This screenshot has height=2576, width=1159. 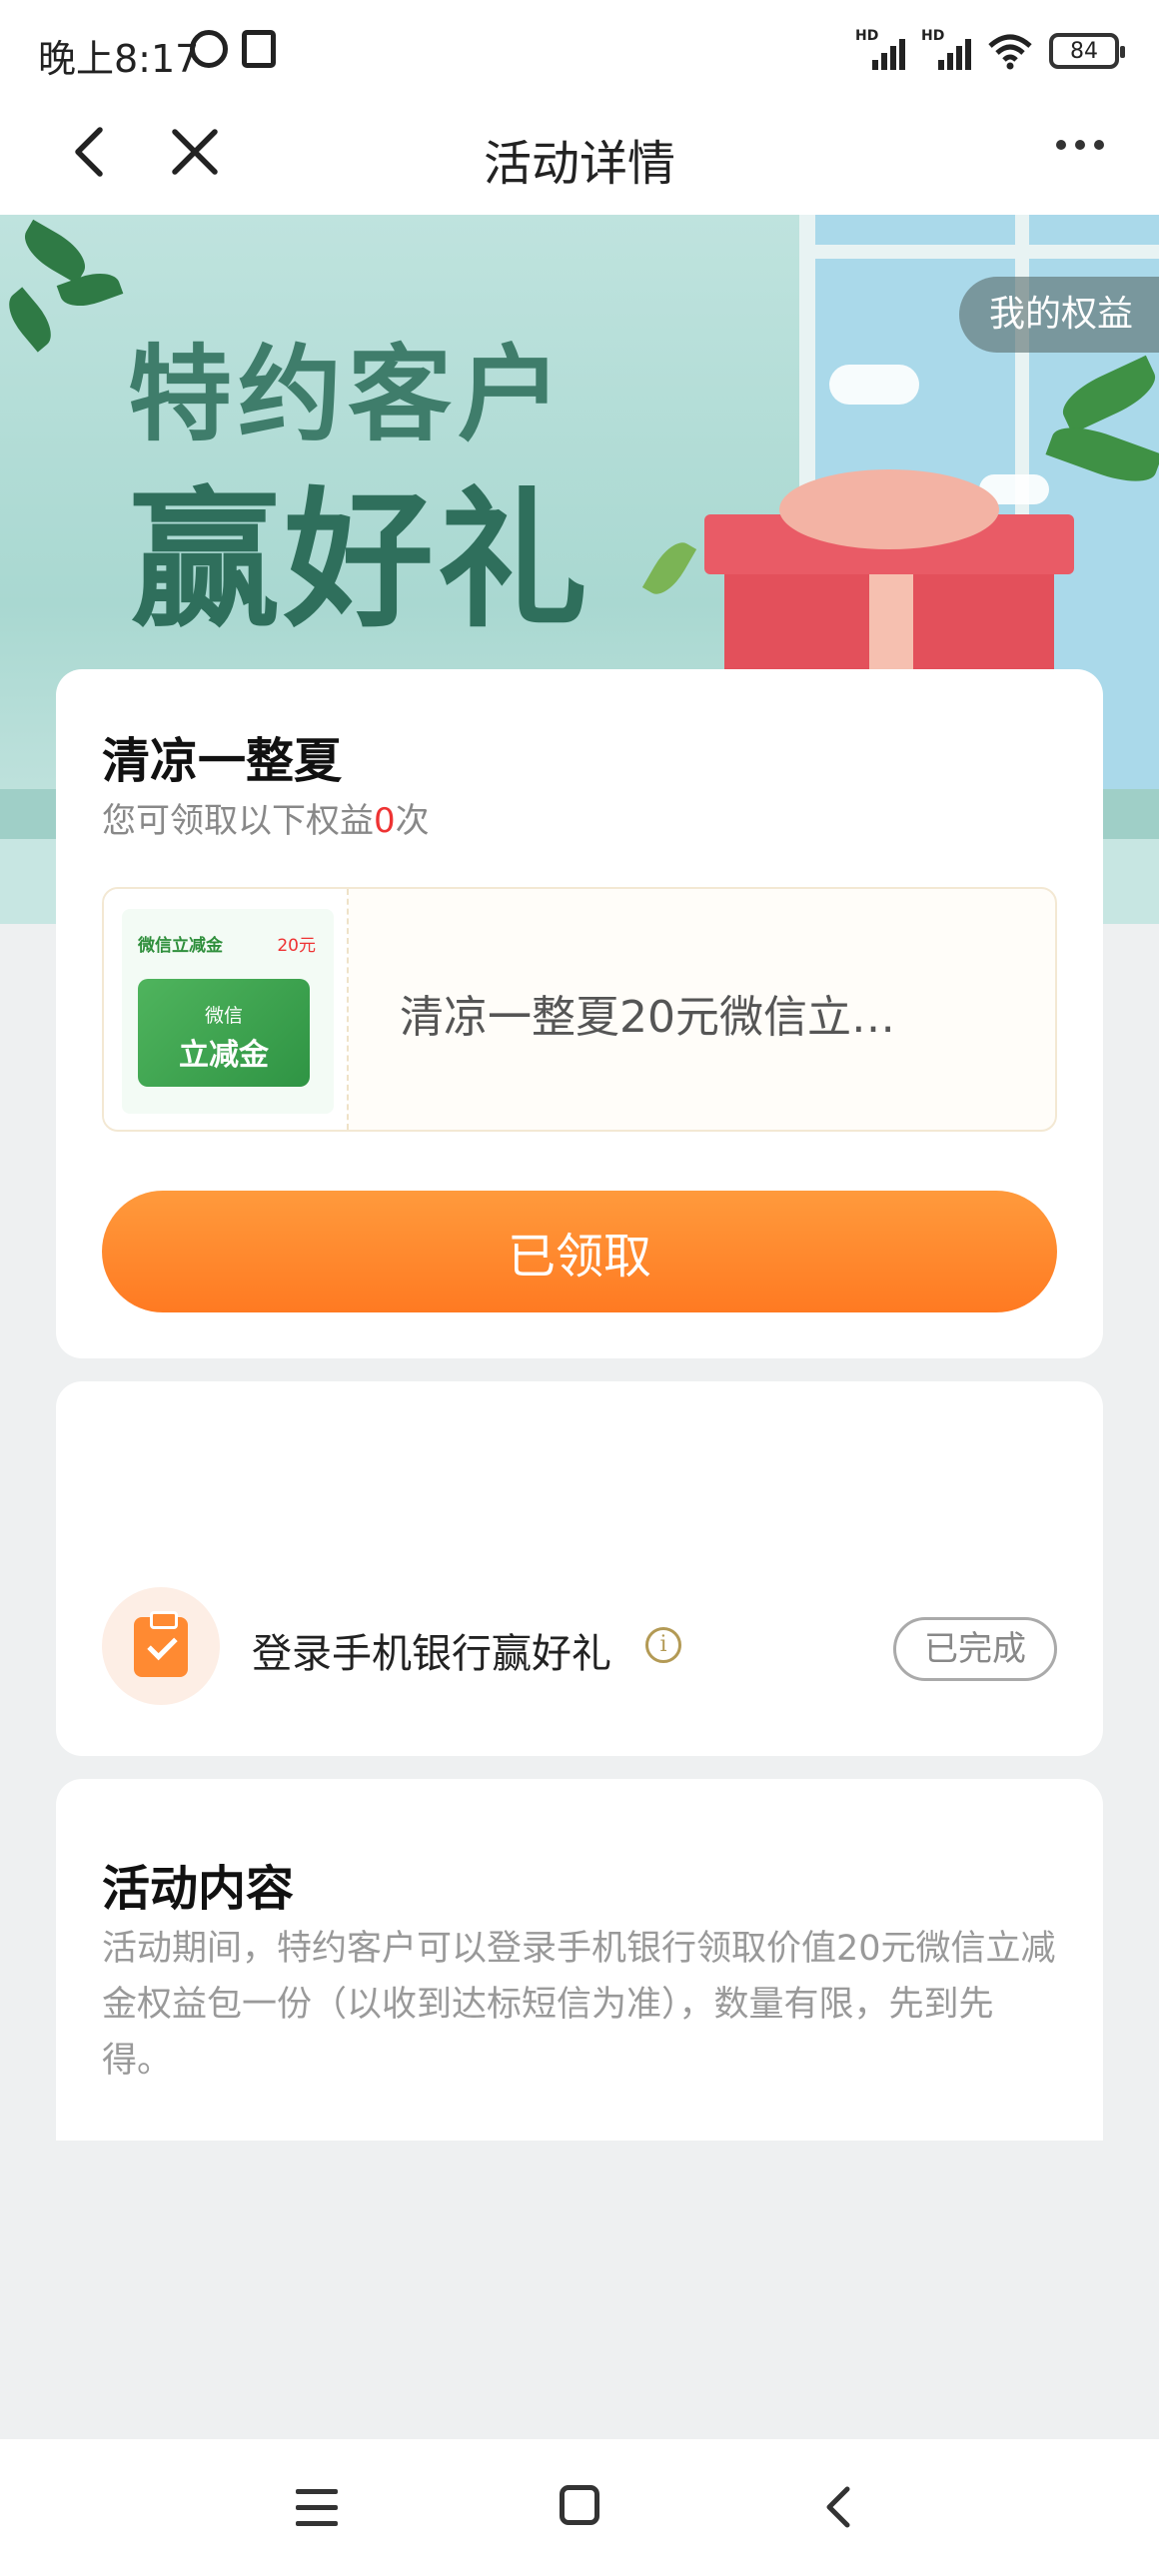 What do you see at coordinates (199, 1889) in the screenshot?
I see `content-title: 活动内容` at bounding box center [199, 1889].